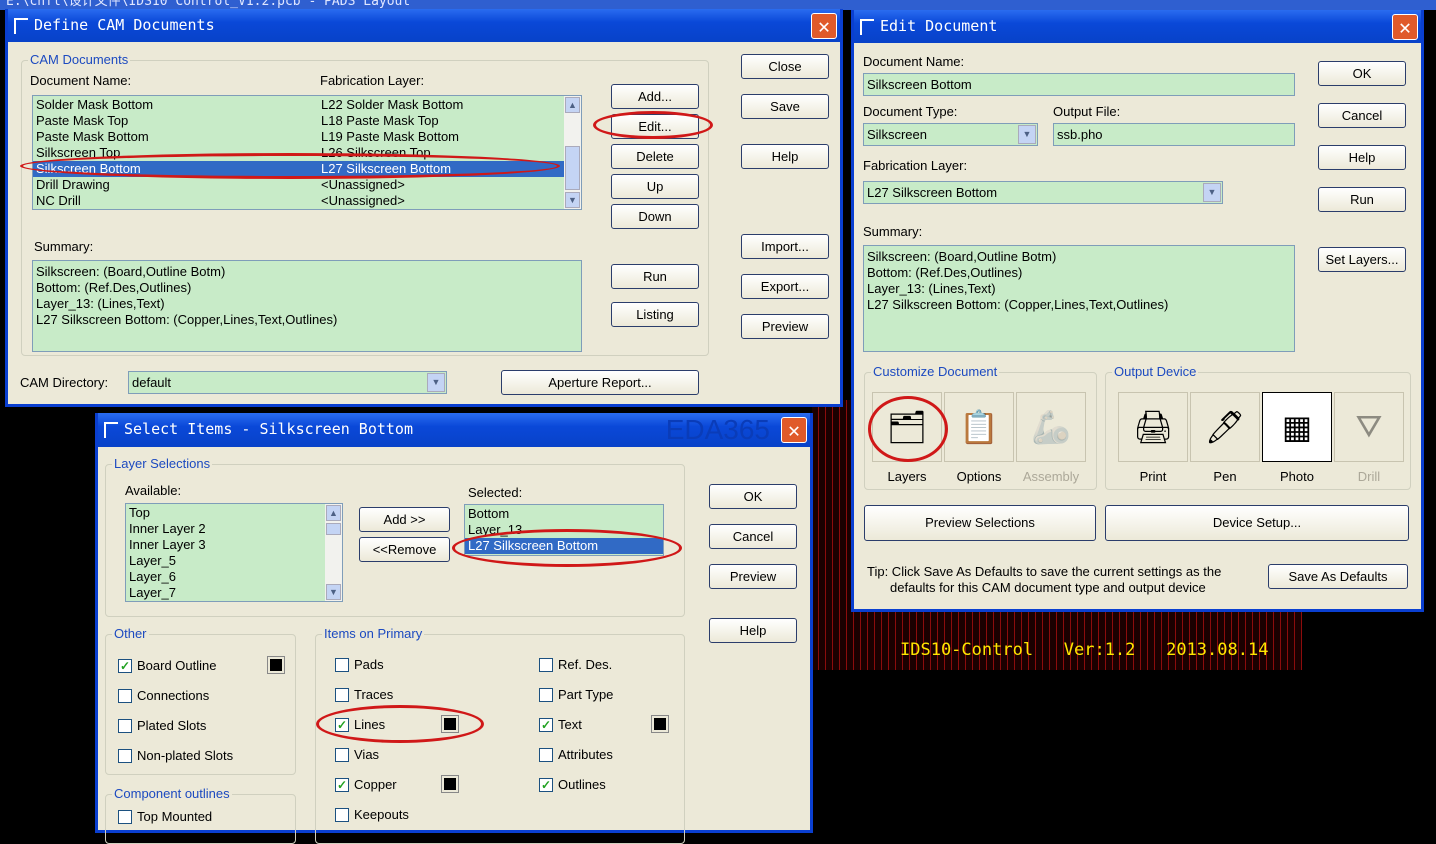  Describe the element at coordinates (287, 382) in the screenshot. I see `cam-directory-select: default ▼` at that location.